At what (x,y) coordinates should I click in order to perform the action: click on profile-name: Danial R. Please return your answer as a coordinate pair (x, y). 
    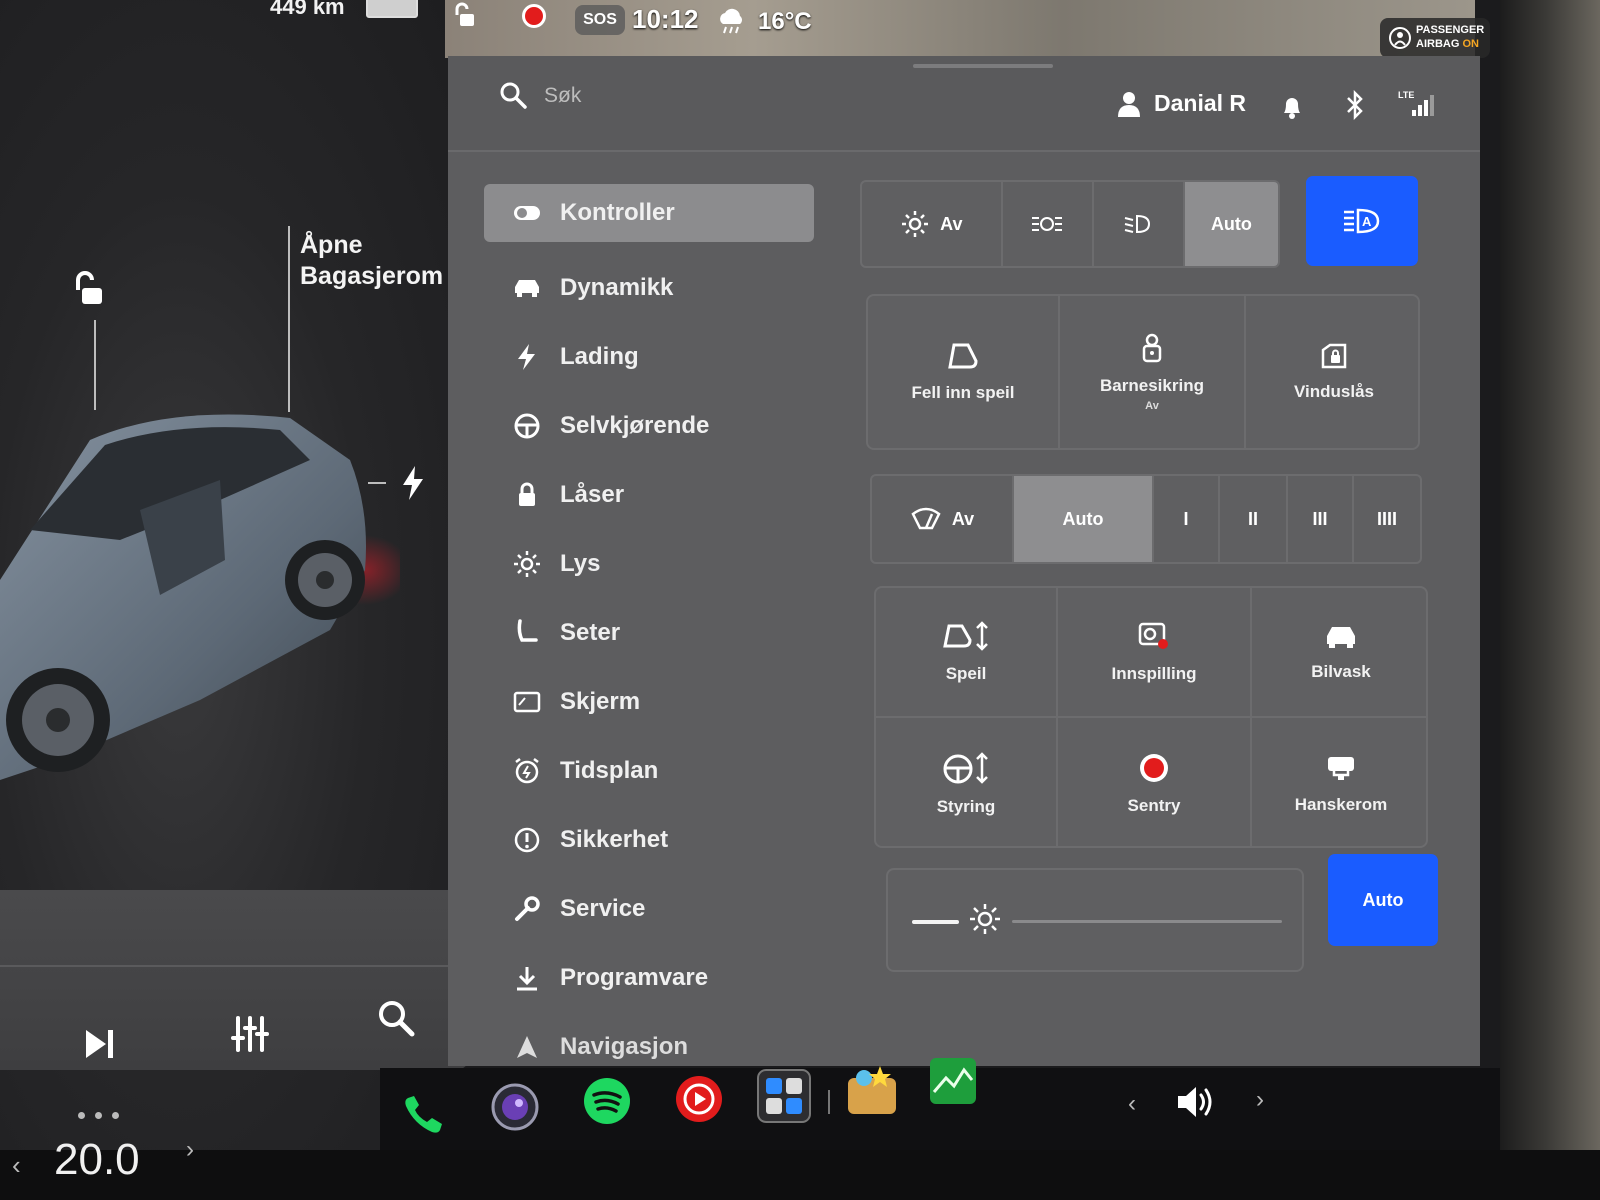
    Looking at the image, I should click on (1200, 103).